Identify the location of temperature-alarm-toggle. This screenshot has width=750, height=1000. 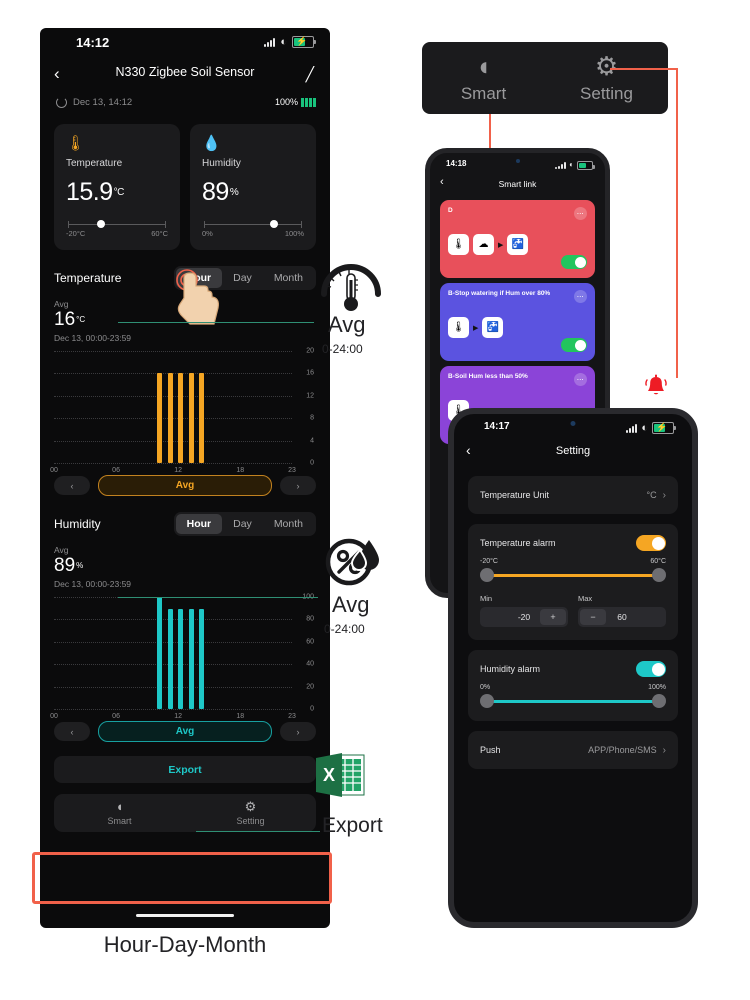
(651, 543).